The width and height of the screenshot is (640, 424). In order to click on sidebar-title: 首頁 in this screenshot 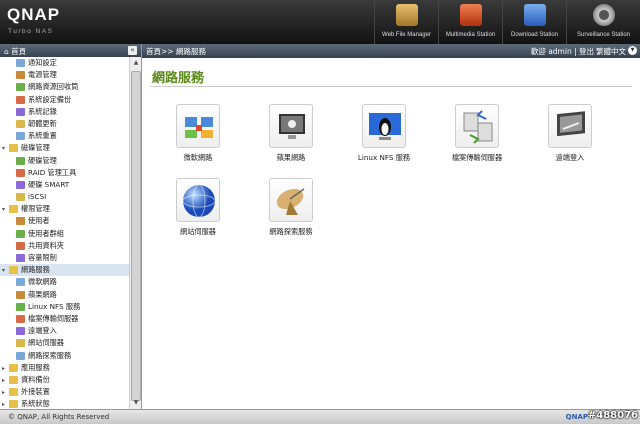, I will do `click(19, 51)`.